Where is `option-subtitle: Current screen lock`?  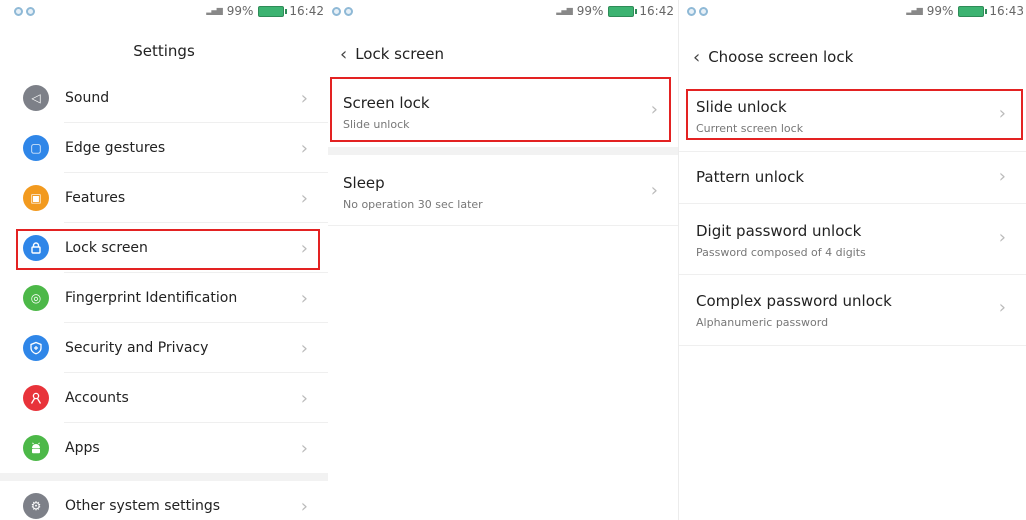
option-subtitle: Current screen lock is located at coordinates (750, 128).